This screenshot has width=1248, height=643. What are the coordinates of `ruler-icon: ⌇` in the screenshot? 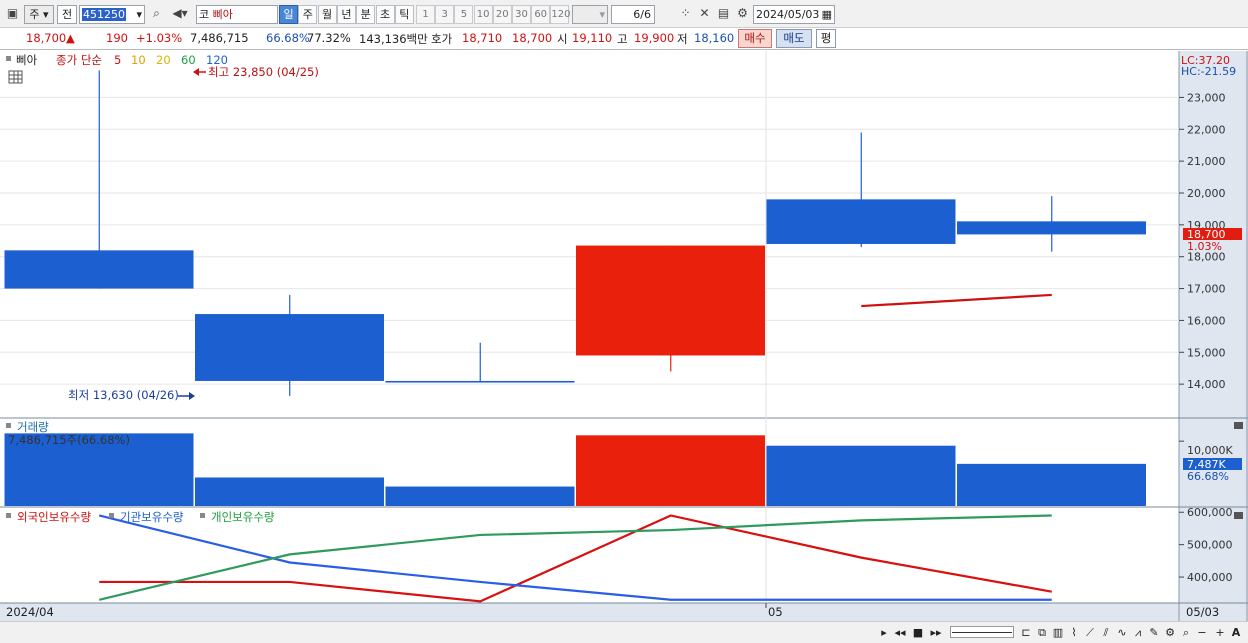 It's located at (1074, 632).